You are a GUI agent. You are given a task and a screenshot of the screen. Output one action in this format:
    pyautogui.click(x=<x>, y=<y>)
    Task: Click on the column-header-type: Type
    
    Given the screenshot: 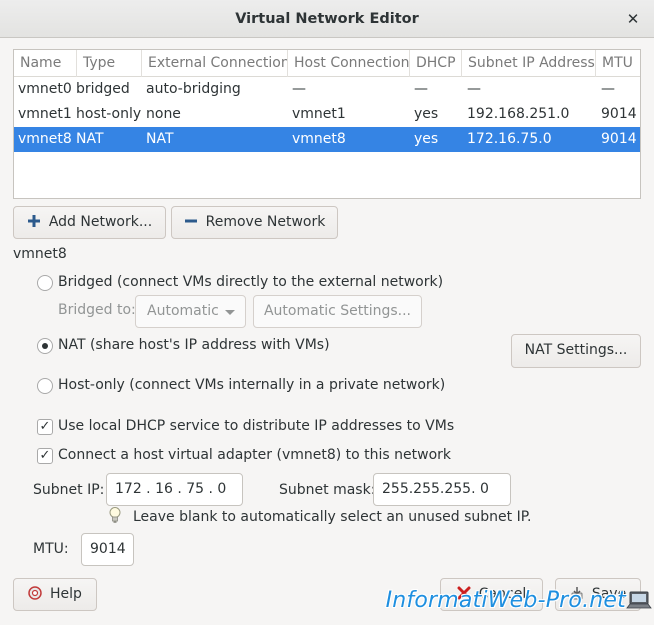 What is the action you would take?
    pyautogui.click(x=109, y=63)
    